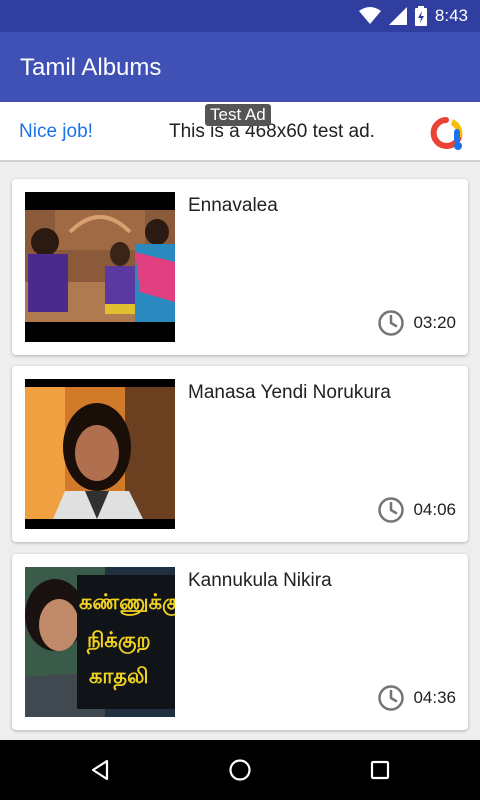 The height and width of the screenshot is (800, 480). Describe the element at coordinates (434, 322) in the screenshot. I see `duration-text: 03:20` at that location.